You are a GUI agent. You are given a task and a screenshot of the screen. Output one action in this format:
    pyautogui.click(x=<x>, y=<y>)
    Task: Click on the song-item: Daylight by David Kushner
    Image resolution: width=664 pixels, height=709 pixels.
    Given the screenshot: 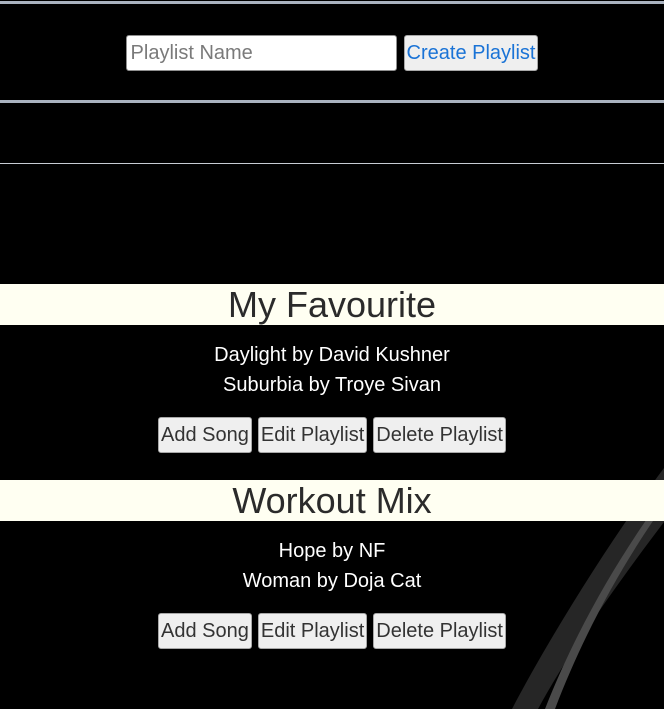 What is the action you would take?
    pyautogui.click(x=332, y=355)
    